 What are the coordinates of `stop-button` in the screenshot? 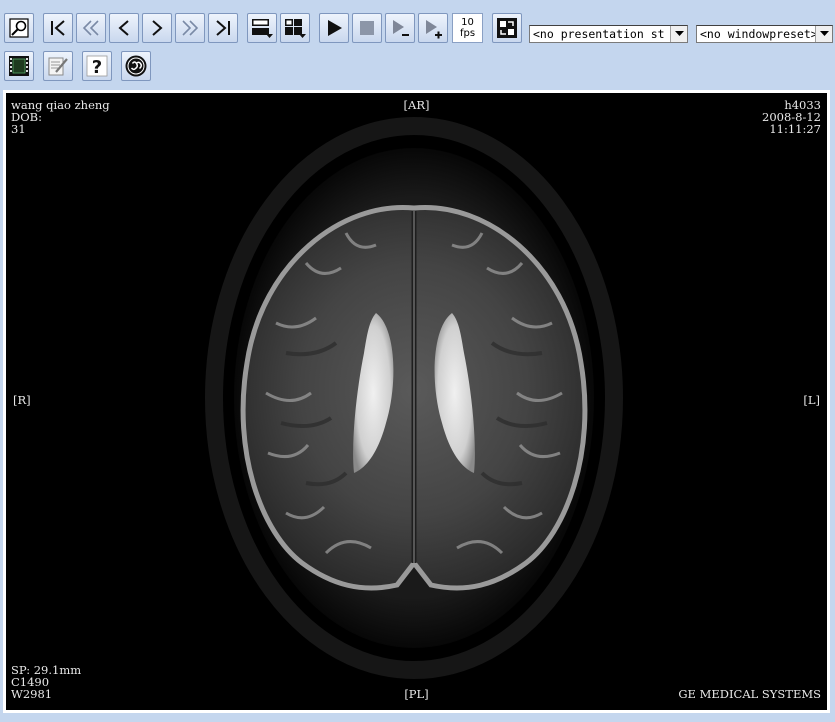 It's located at (367, 28).